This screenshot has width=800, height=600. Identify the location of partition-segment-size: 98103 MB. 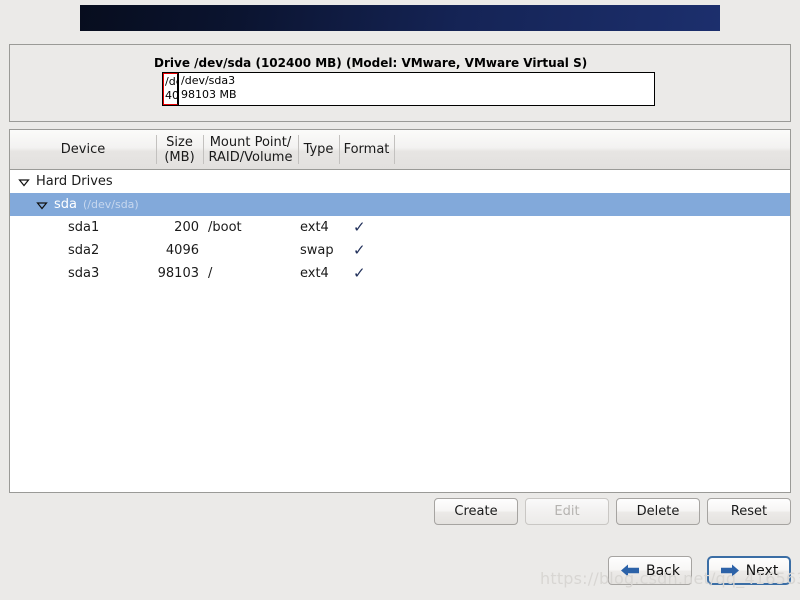
(209, 94).